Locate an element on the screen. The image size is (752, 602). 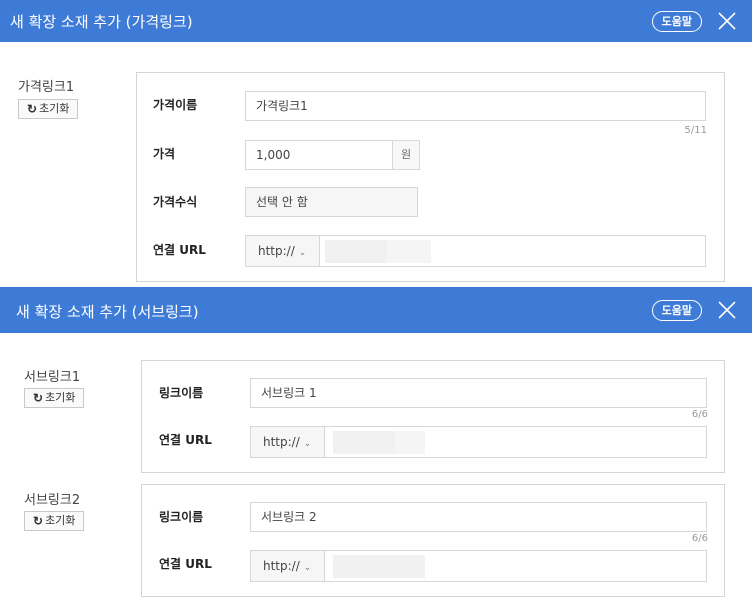
char-counter: 5/11 is located at coordinates (695, 130).